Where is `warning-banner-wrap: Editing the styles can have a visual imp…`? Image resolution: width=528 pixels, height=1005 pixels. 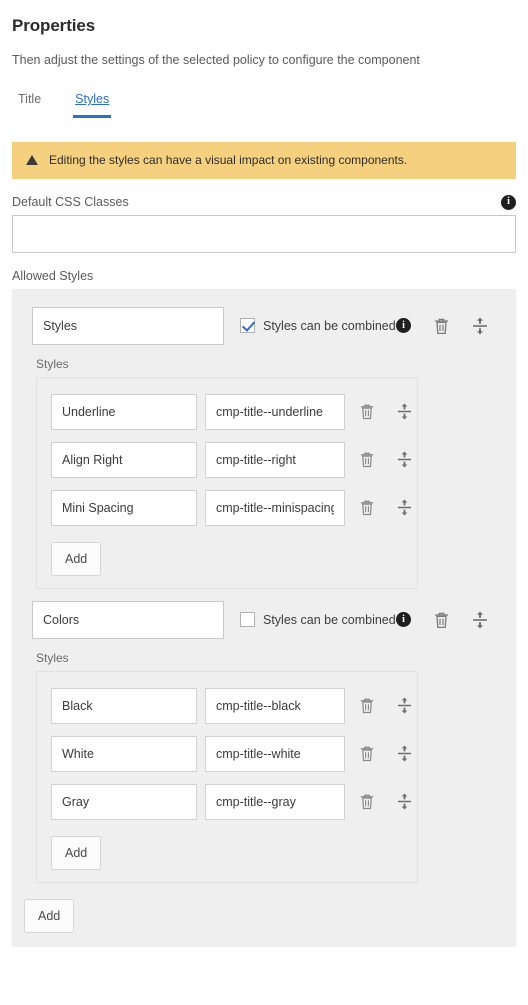
warning-banner-wrap: Editing the styles can have a visual imp… is located at coordinates (264, 160).